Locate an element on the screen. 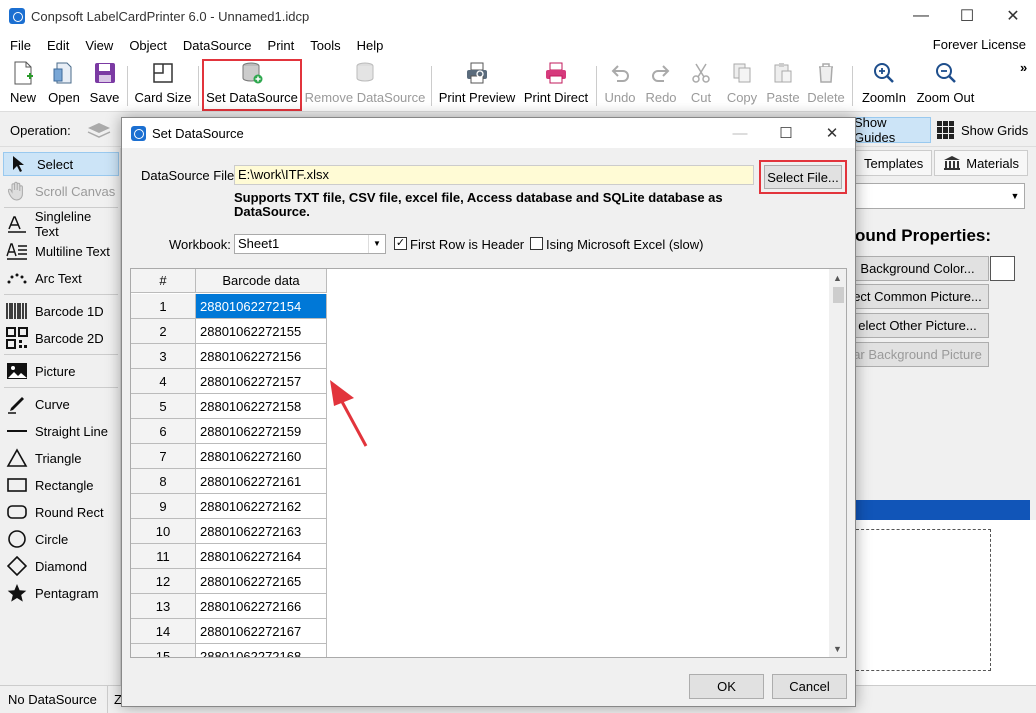  print-preview-button: Print Preview is located at coordinates (477, 85).